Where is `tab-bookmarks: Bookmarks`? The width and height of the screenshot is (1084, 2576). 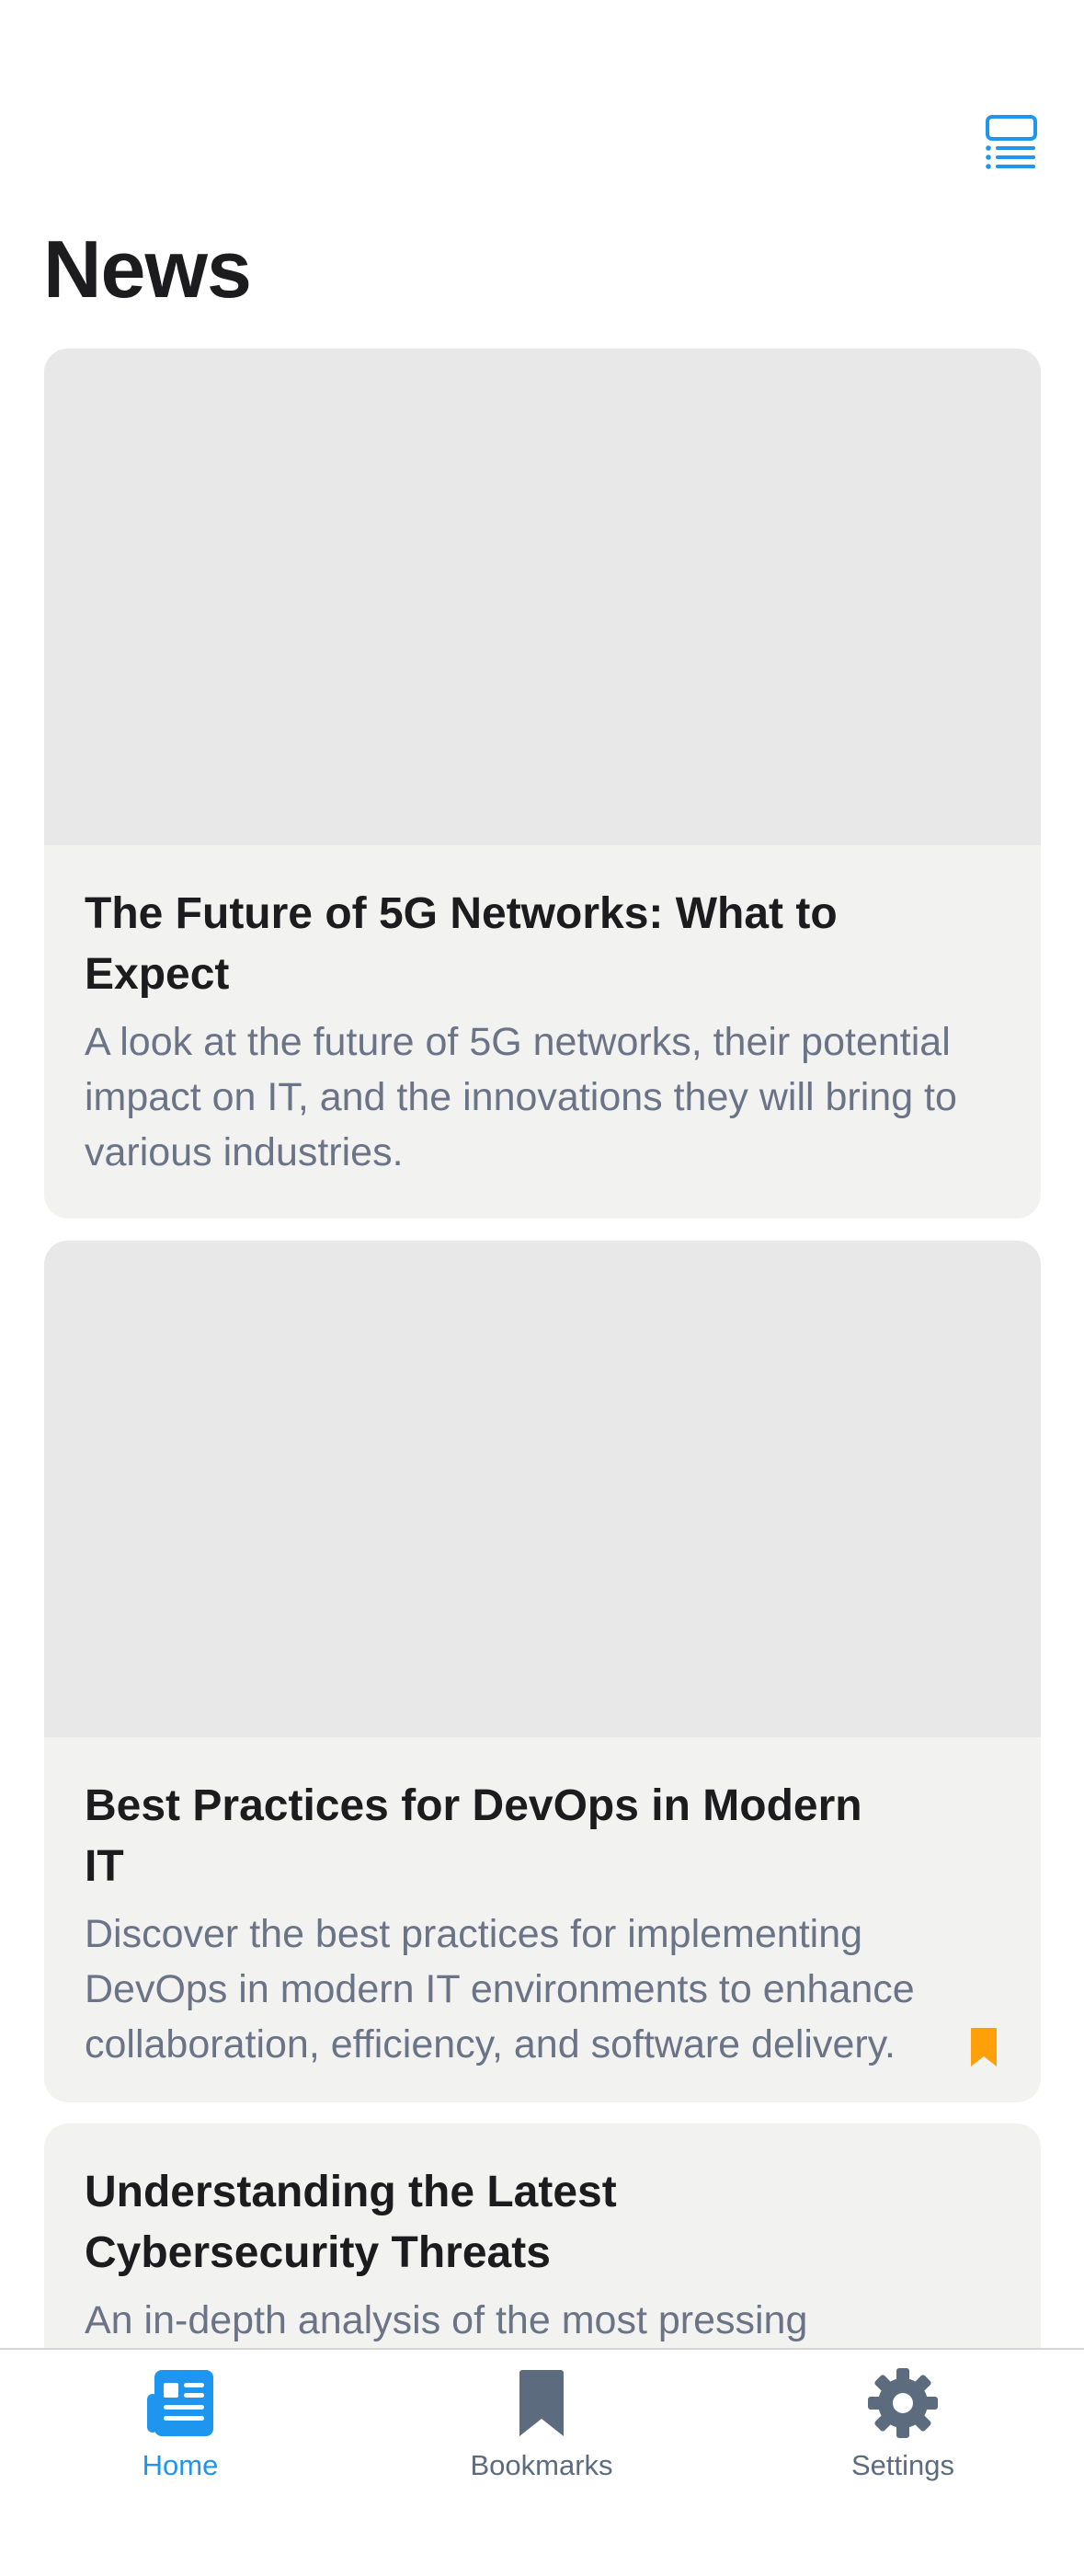
tab-bookmarks: Bookmarks is located at coordinates (541, 2430).